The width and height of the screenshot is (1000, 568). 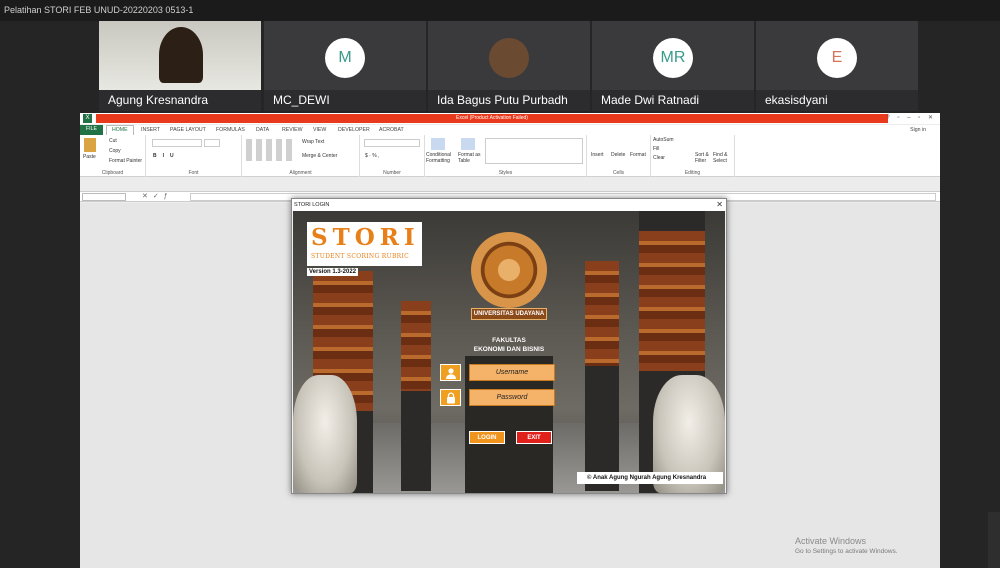 I want to click on password-field: Password, so click(x=512, y=397).